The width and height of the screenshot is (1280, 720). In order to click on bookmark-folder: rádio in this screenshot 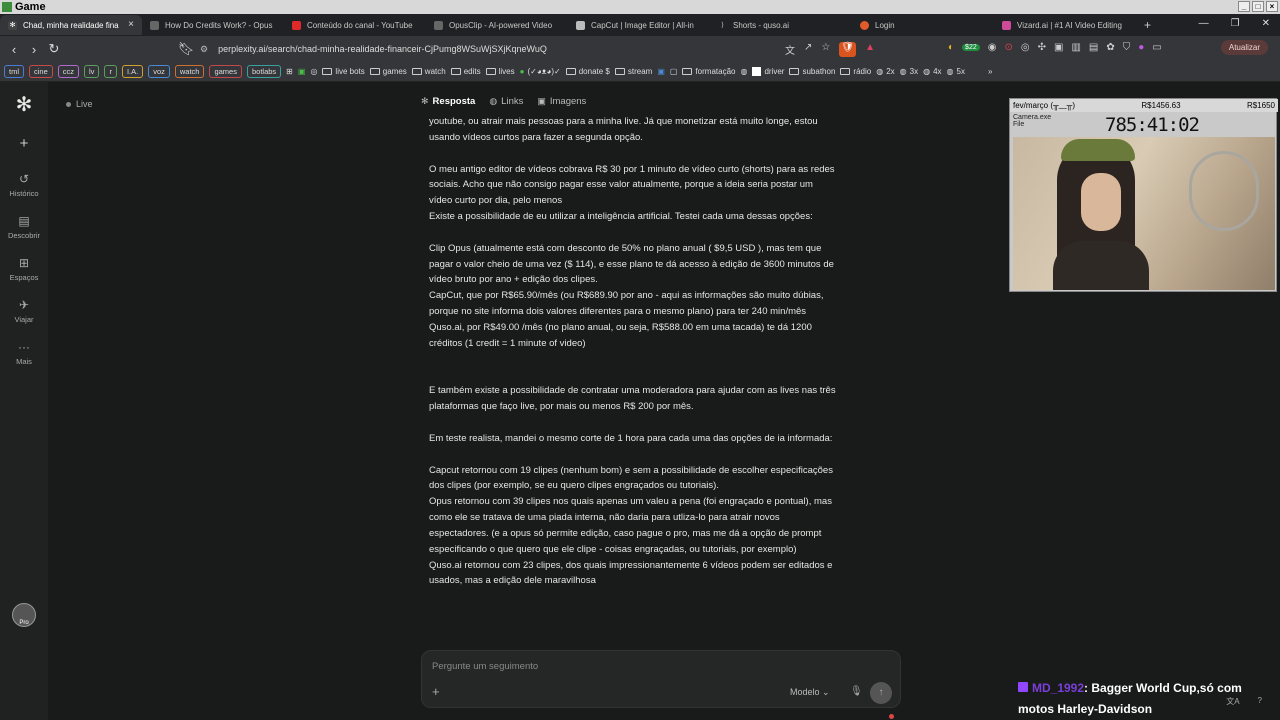, I will do `click(855, 71)`.